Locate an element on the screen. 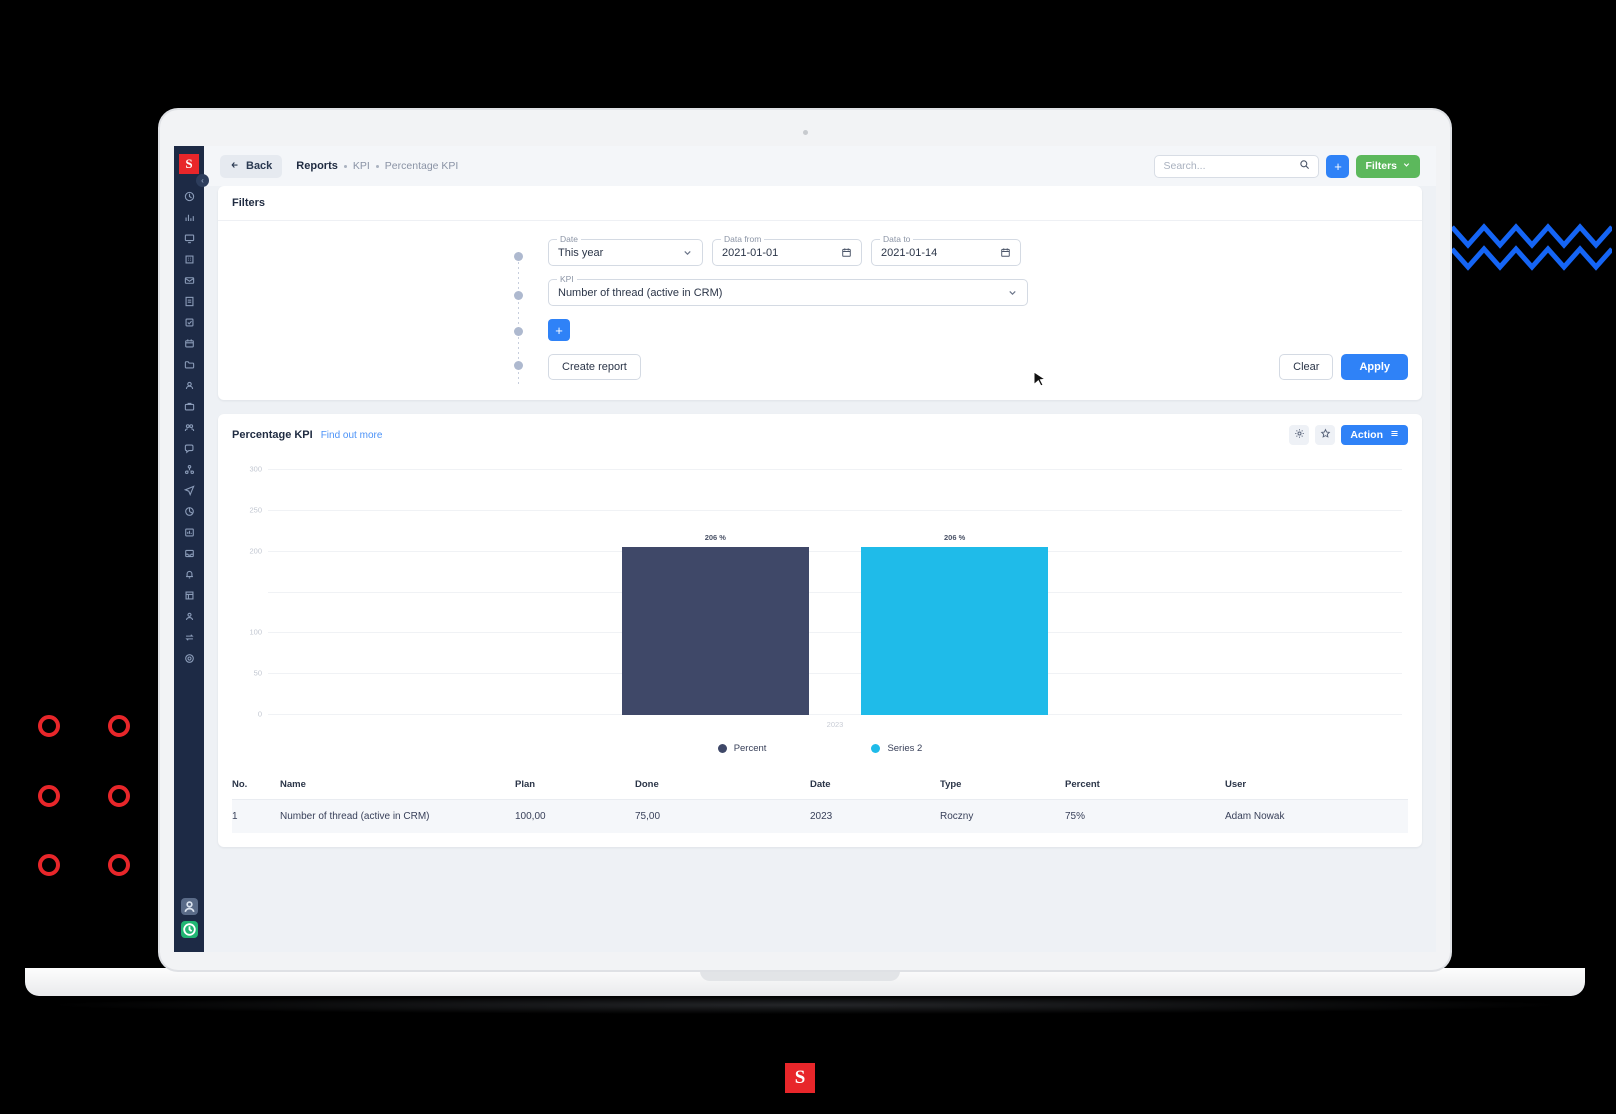  y-axis-tick-label: 50 is located at coordinates (257, 673).